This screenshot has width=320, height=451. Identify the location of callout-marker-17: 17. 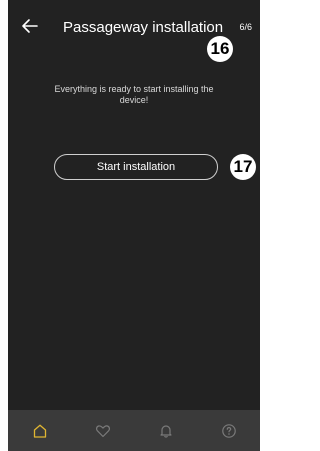
(243, 167).